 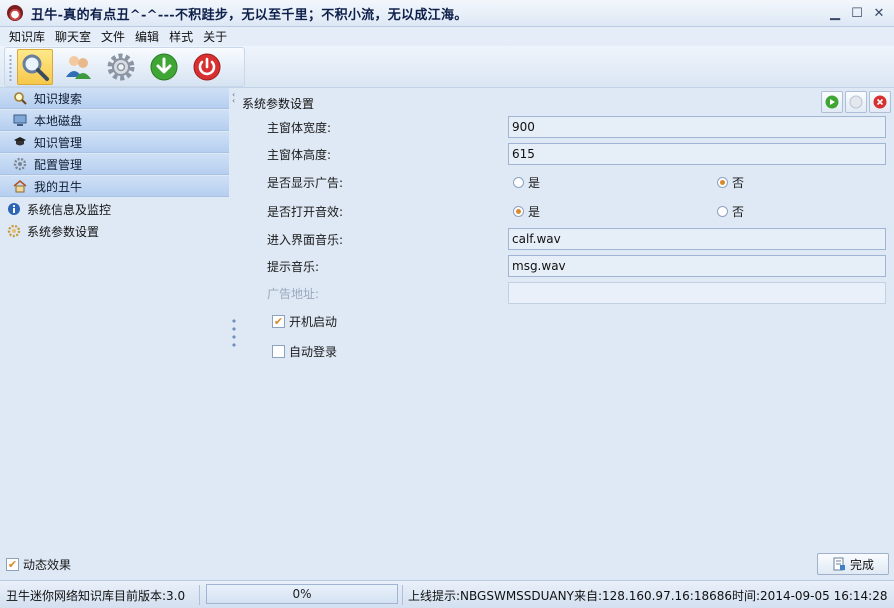 I want to click on run-button, so click(x=832, y=102).